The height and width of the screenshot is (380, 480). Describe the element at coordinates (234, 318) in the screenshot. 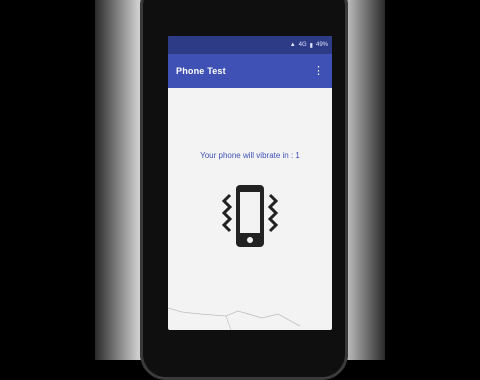

I see `screen-crack` at that location.